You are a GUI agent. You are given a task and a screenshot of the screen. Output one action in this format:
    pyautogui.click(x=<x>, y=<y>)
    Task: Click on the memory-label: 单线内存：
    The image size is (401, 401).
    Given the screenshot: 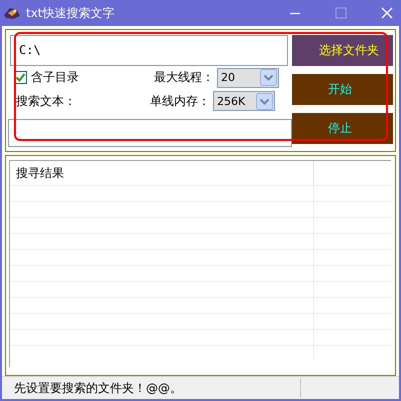 What is the action you would take?
    pyautogui.click(x=179, y=101)
    